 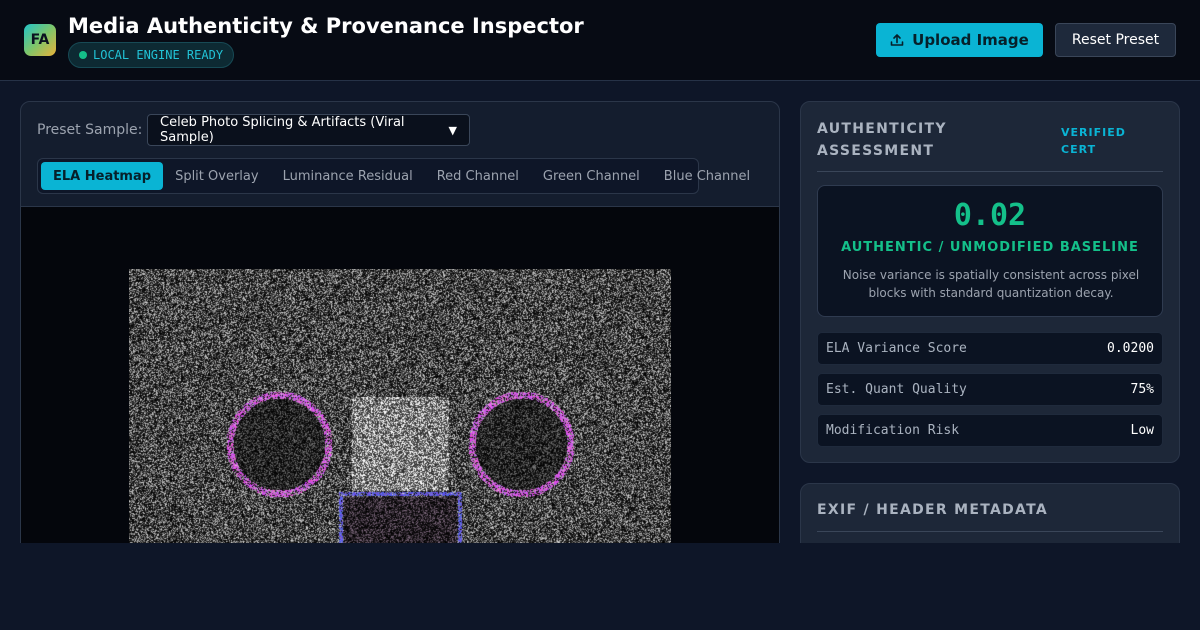 I want to click on app-logo: FA, so click(x=40, y=40).